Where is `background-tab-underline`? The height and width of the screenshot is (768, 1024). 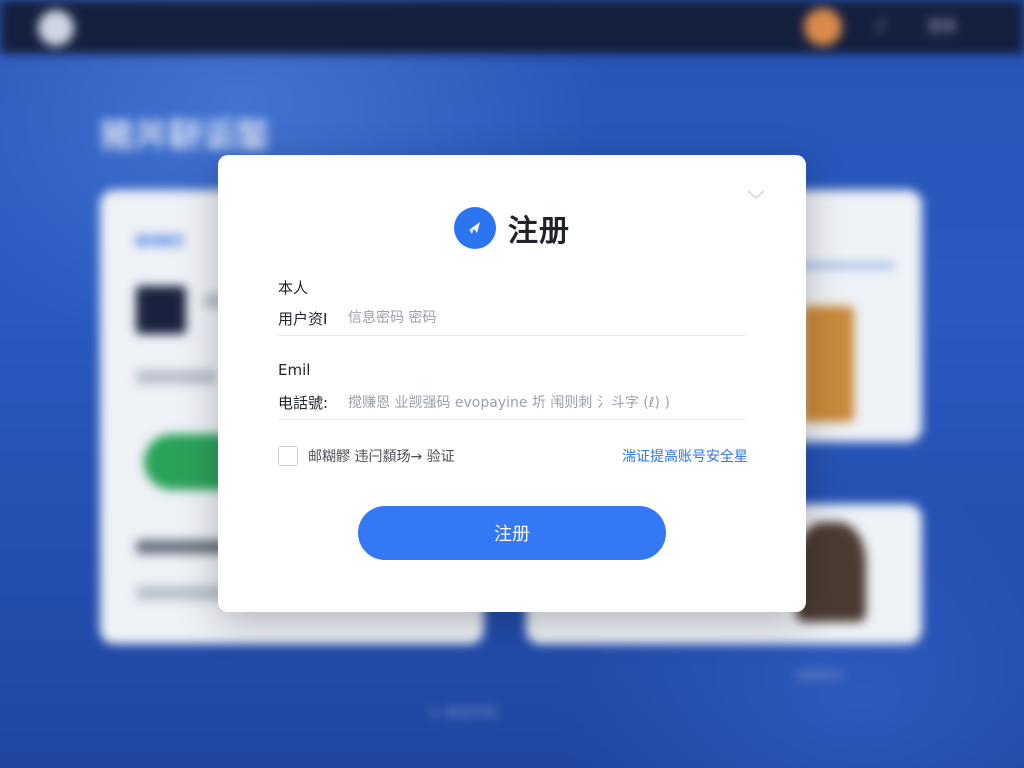 background-tab-underline is located at coordinates (846, 265).